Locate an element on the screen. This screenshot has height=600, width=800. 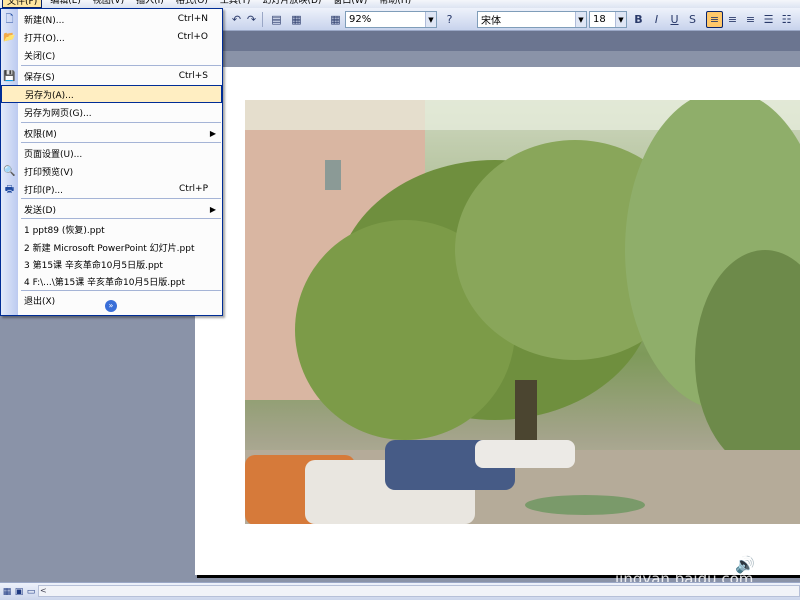
menu-item-recent-1: 1 ppt89 (恢复).ppt is located at coordinates (111, 229).